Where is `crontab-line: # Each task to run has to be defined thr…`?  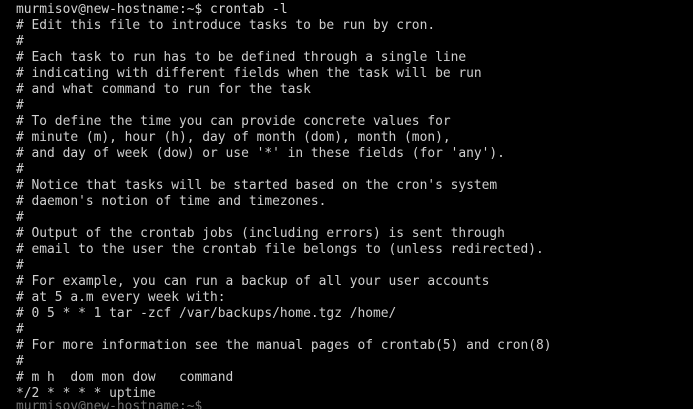
crontab-line: # Each task to run has to be defined thr… is located at coordinates (241, 57).